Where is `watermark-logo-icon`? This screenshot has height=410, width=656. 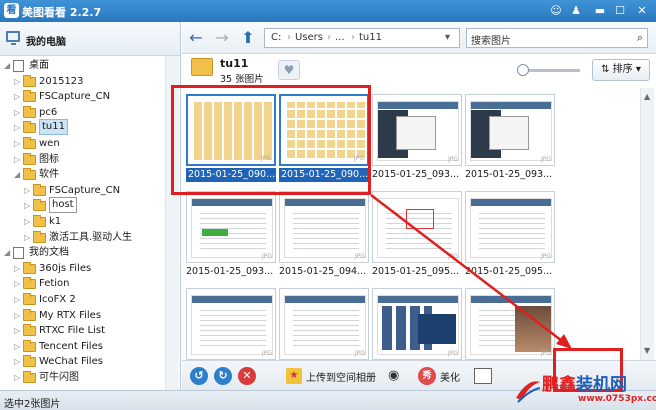 watermark-logo-icon is located at coordinates (528, 392).